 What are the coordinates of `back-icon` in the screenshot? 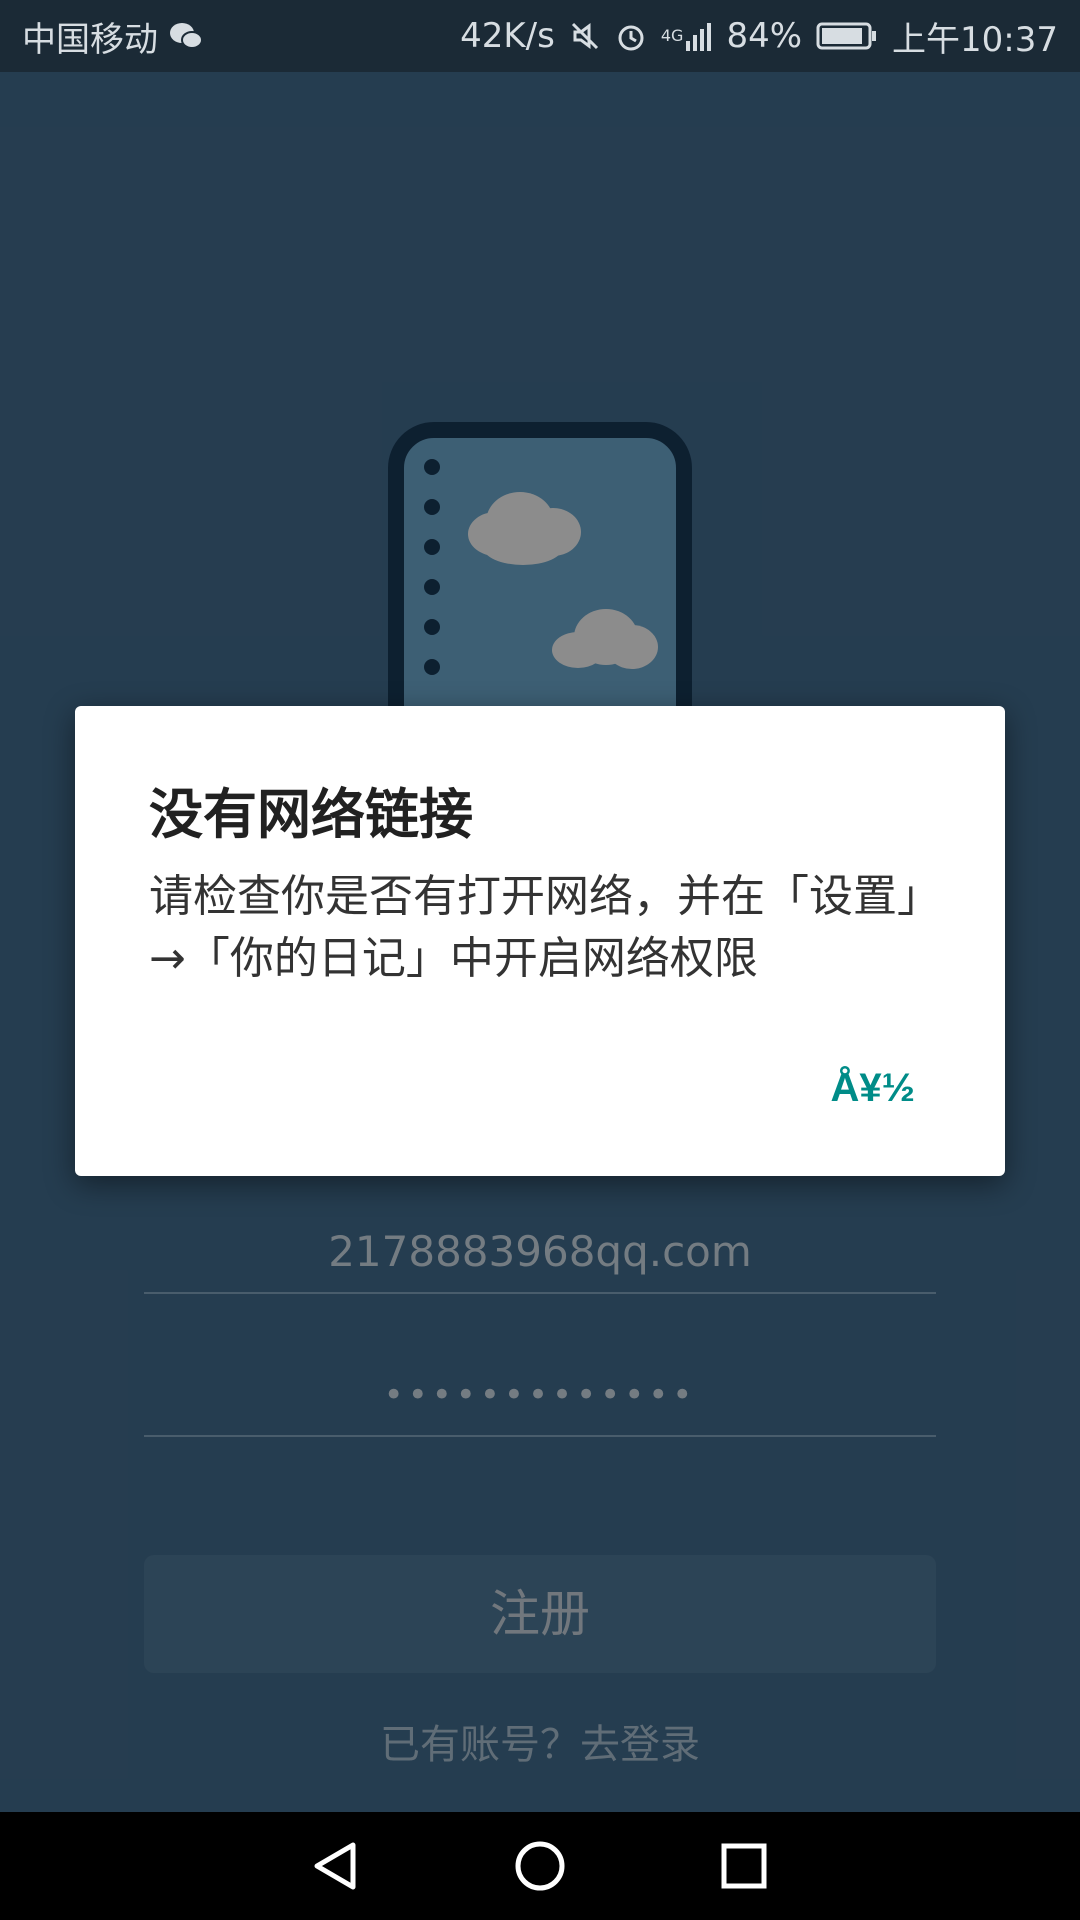 It's located at (336, 1866).